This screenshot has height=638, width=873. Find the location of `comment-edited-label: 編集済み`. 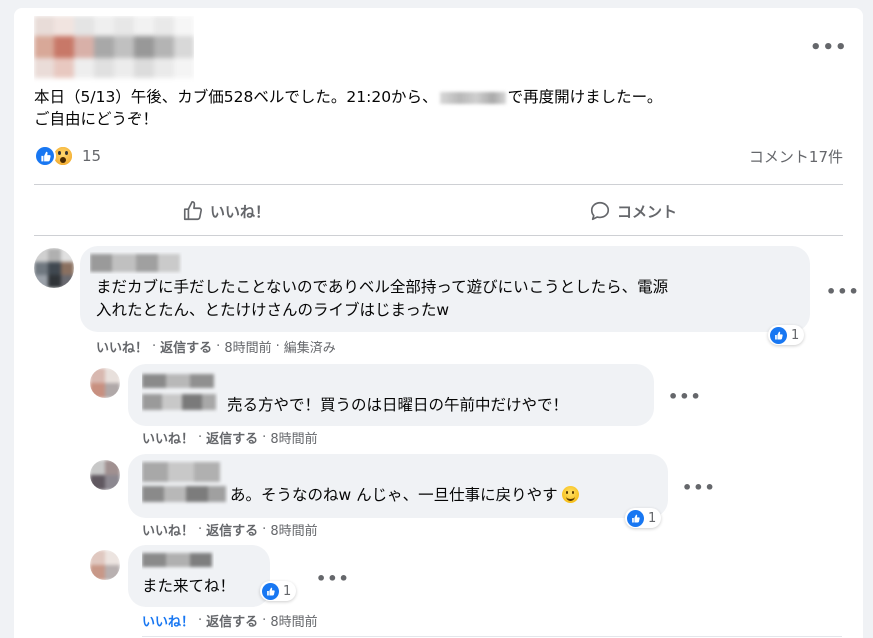

comment-edited-label: 編集済み is located at coordinates (309, 348).